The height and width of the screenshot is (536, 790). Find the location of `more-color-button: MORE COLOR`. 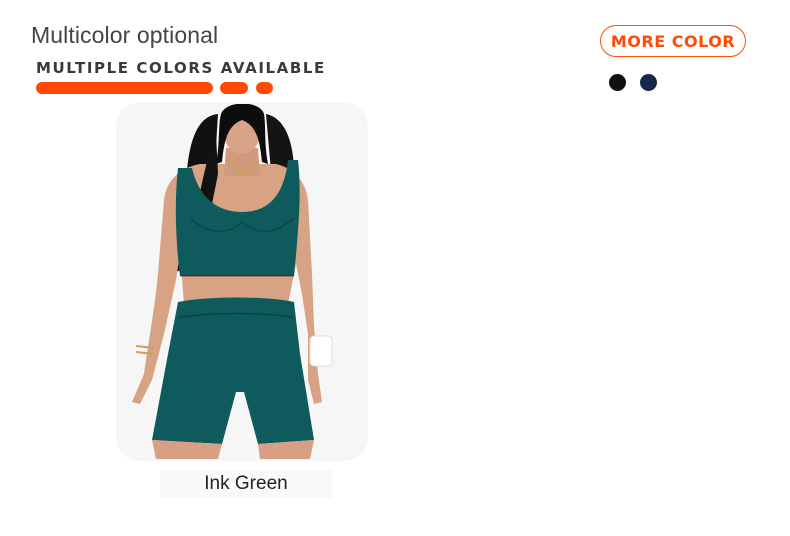

more-color-button: MORE COLOR is located at coordinates (673, 41).